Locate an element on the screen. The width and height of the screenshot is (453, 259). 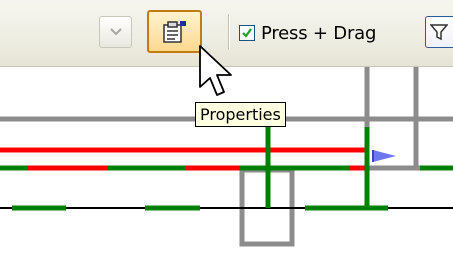
filter-icon is located at coordinates (439, 32).